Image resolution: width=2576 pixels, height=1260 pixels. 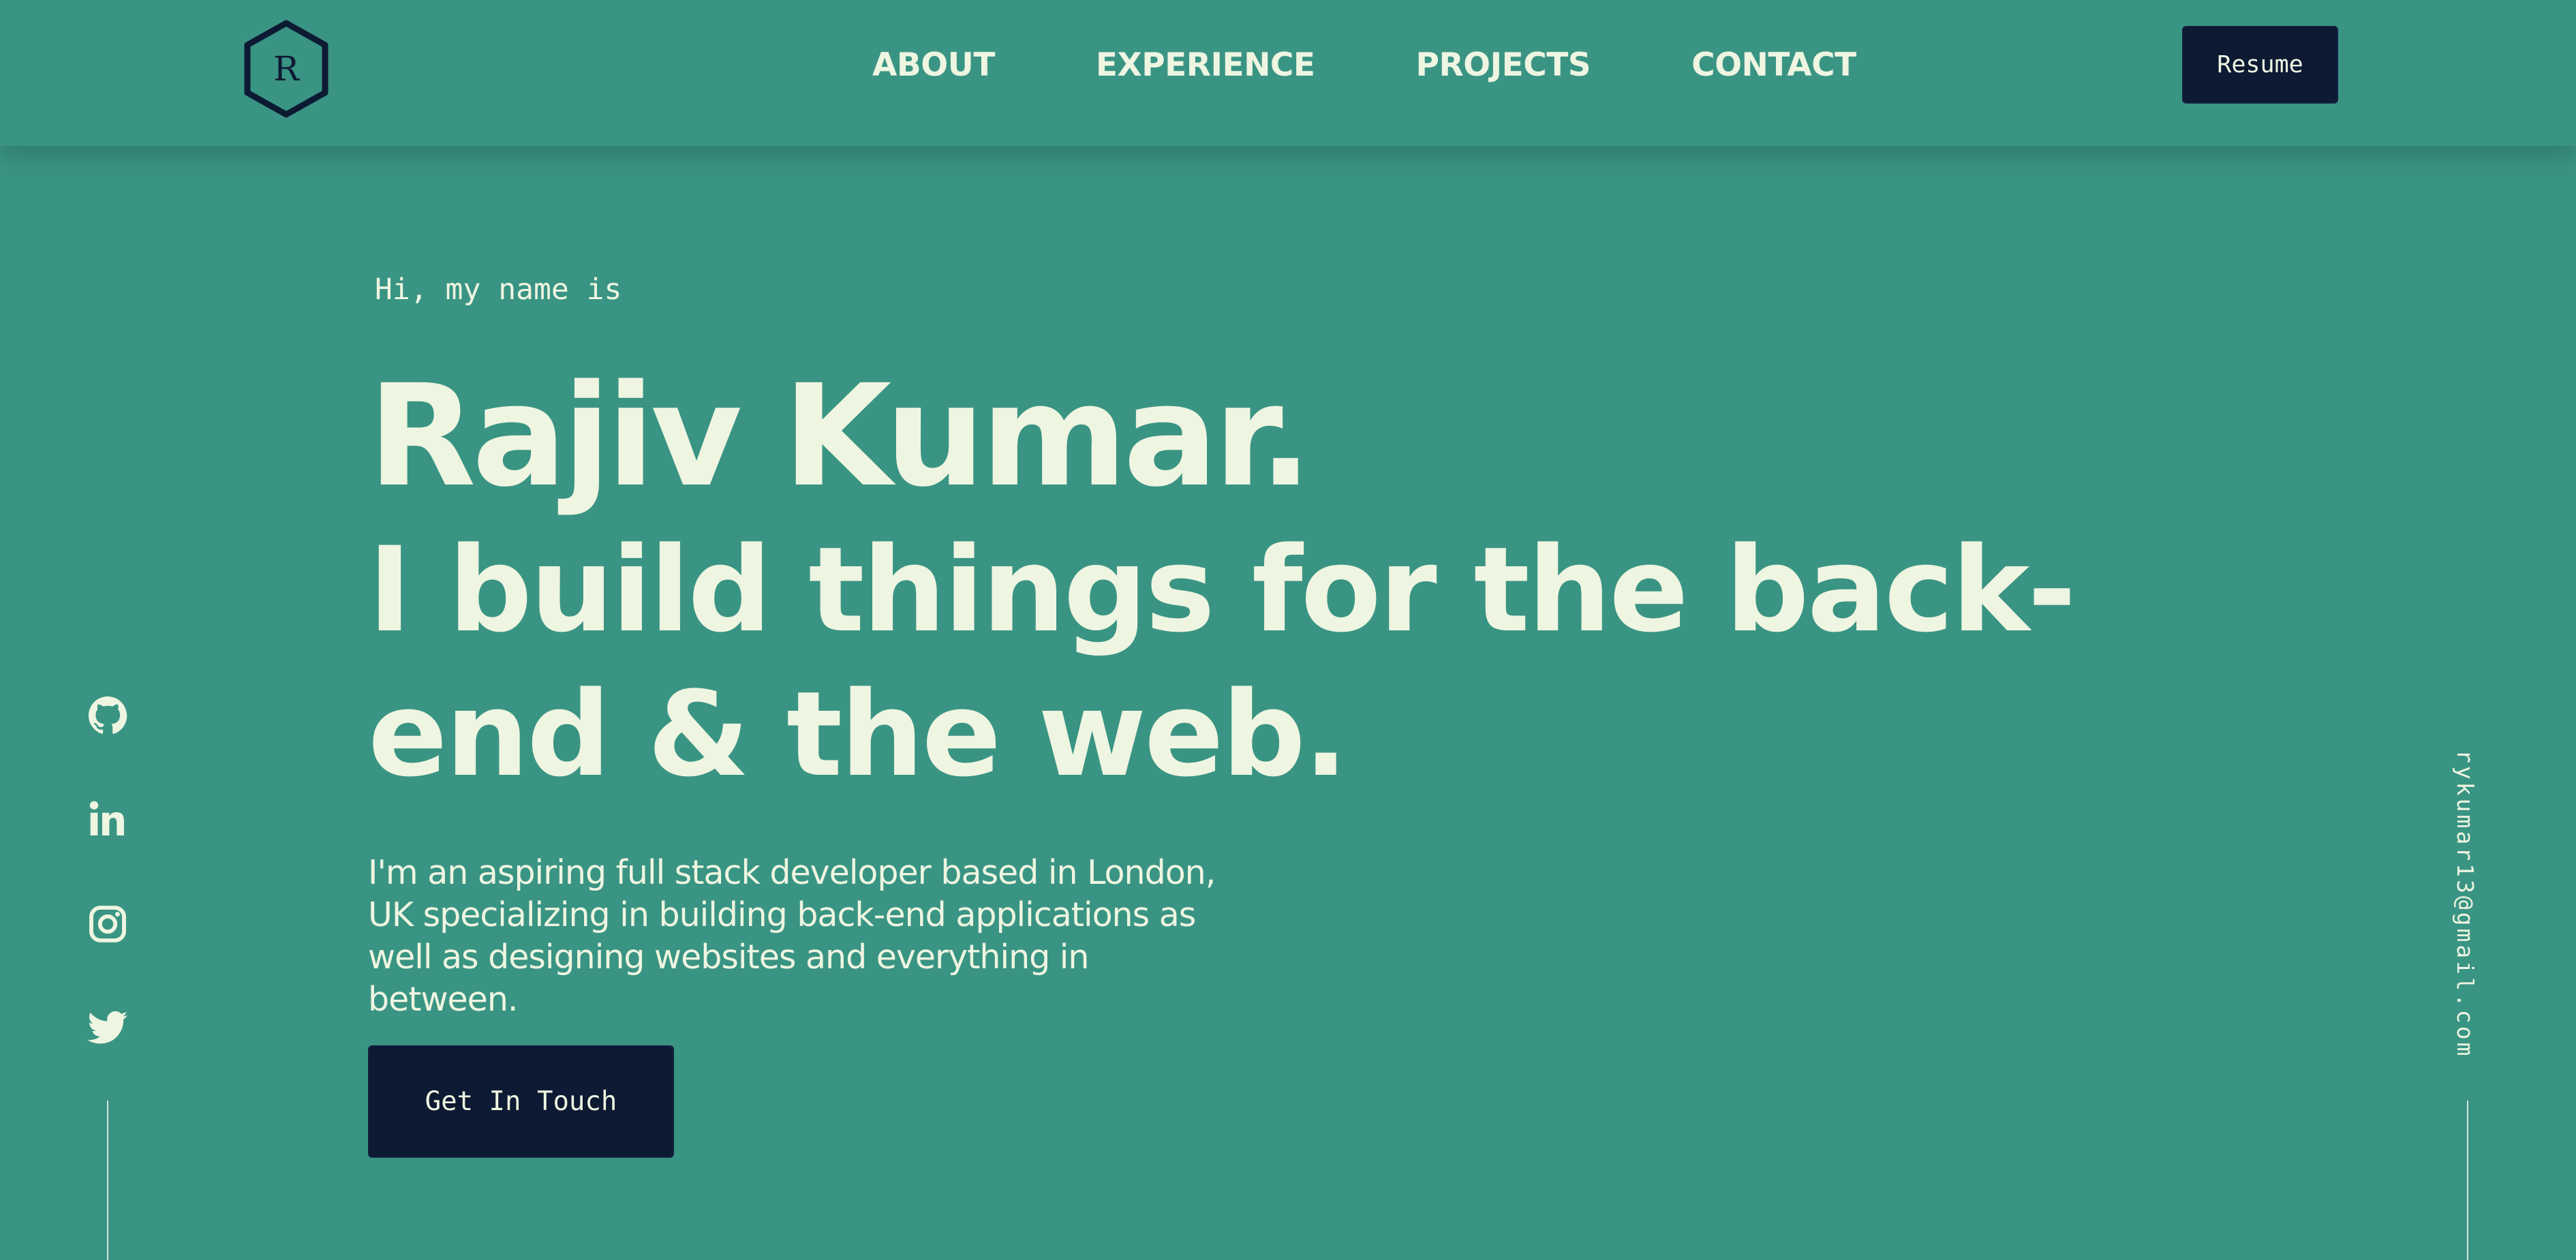 What do you see at coordinates (499, 290) in the screenshot?
I see `hero-greeting: Hi, my name is` at bounding box center [499, 290].